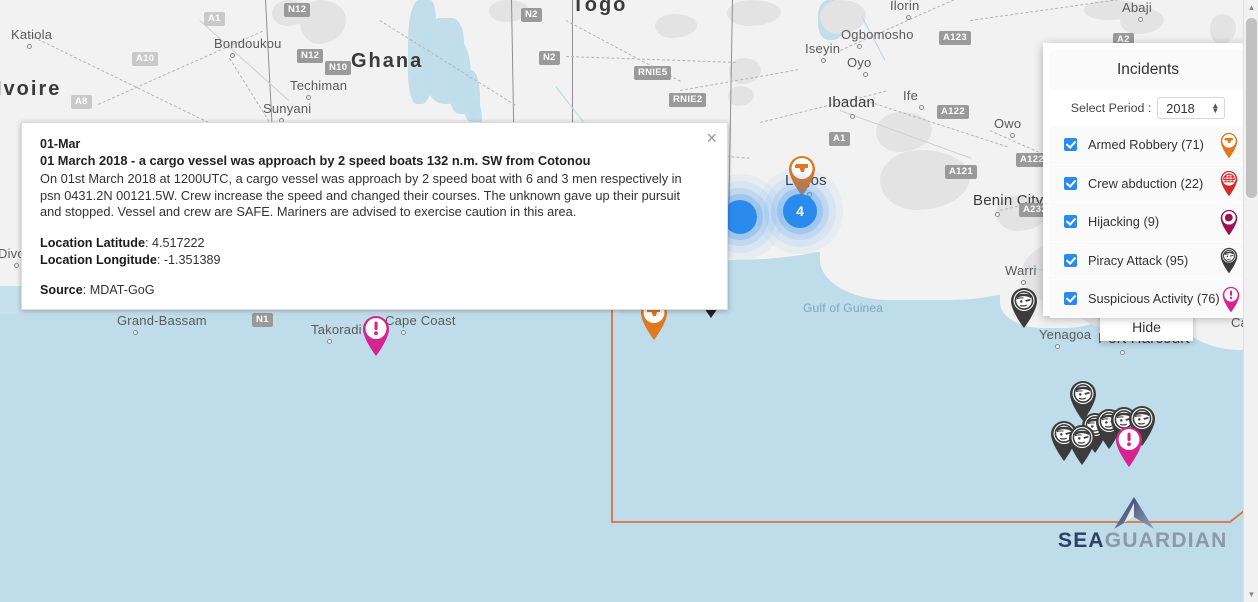  I want to click on map-city-label: Sunyani, so click(287, 108).